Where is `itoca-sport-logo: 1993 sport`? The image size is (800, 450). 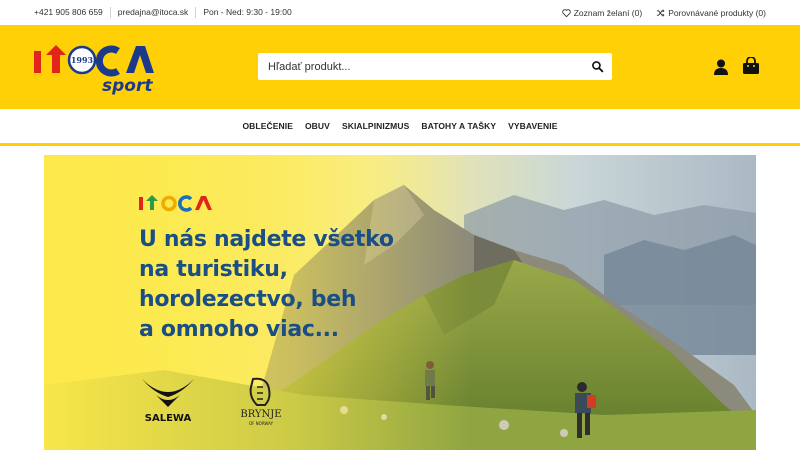
itoca-sport-logo: 1993 sport is located at coordinates (99, 68).